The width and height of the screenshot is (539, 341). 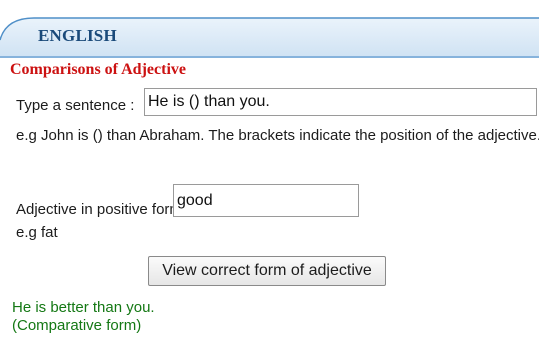 I want to click on header-title: ENGLISH, so click(x=77, y=35).